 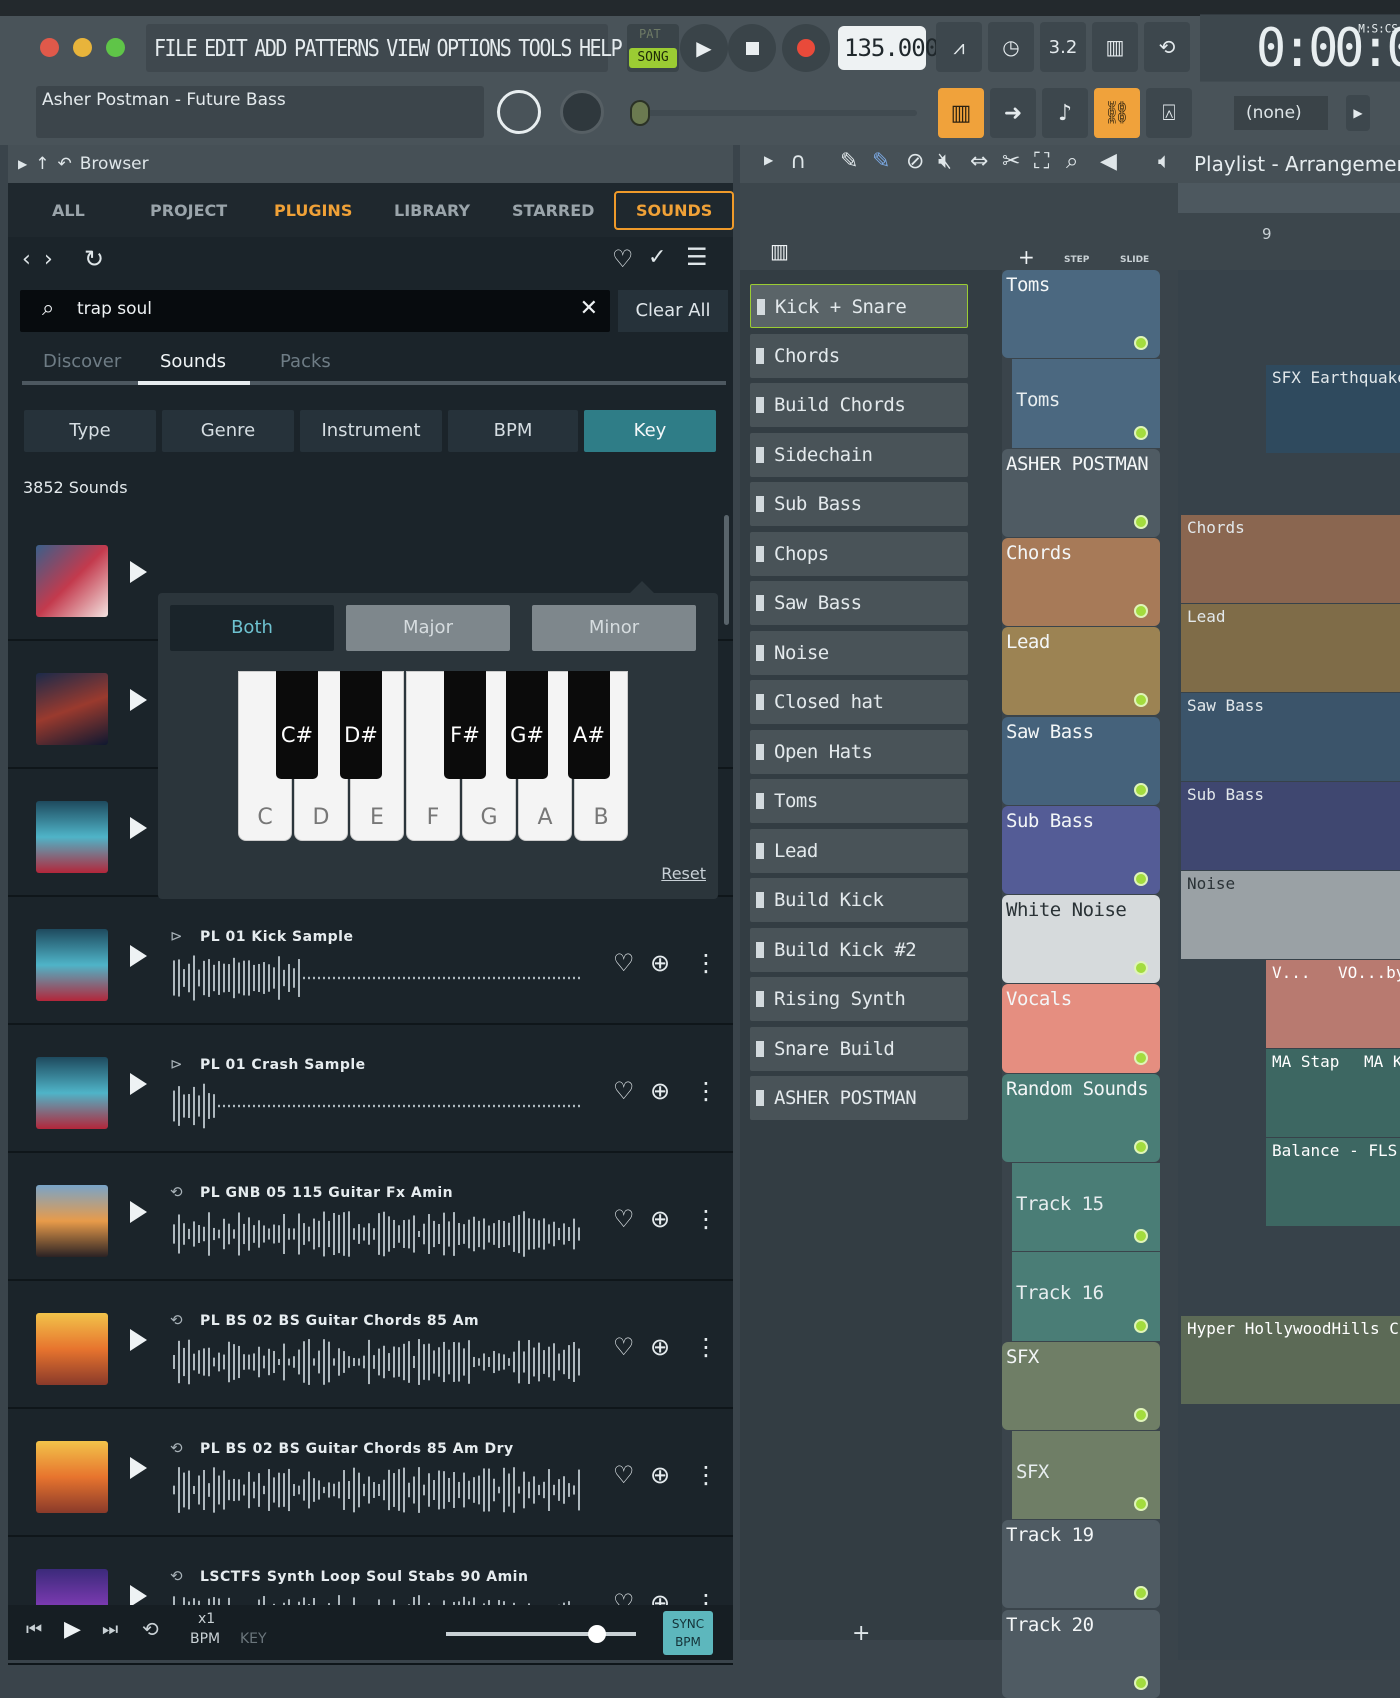 I want to click on loop-icon: ⟲, so click(x=150, y=1629).